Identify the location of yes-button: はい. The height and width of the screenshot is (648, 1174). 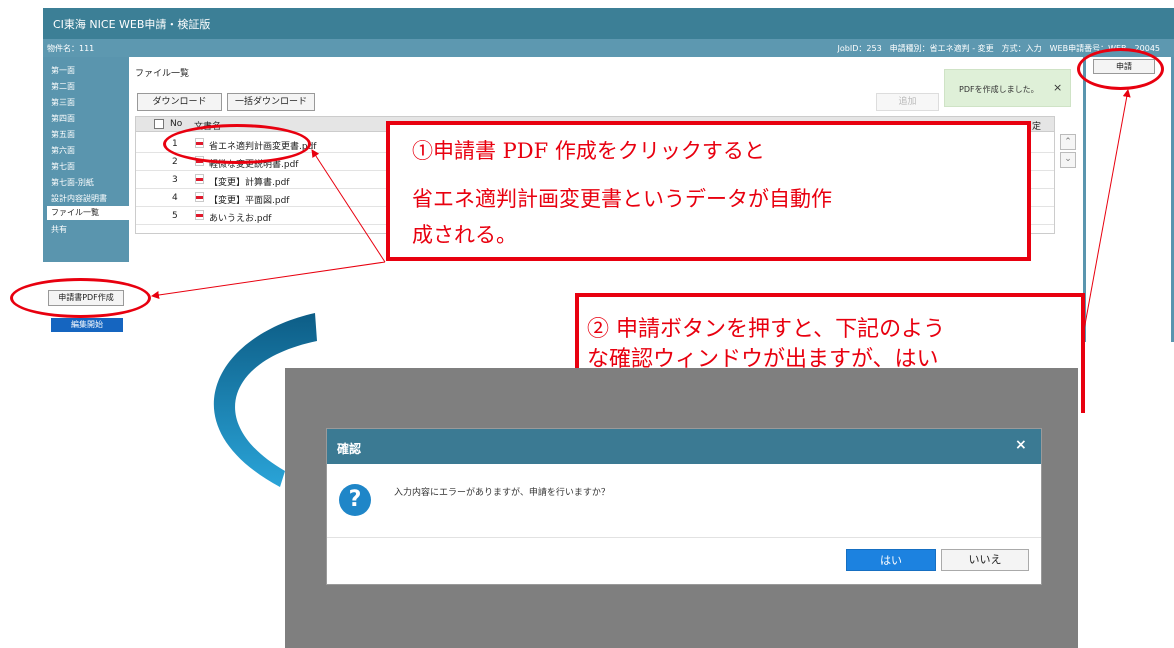
(891, 560).